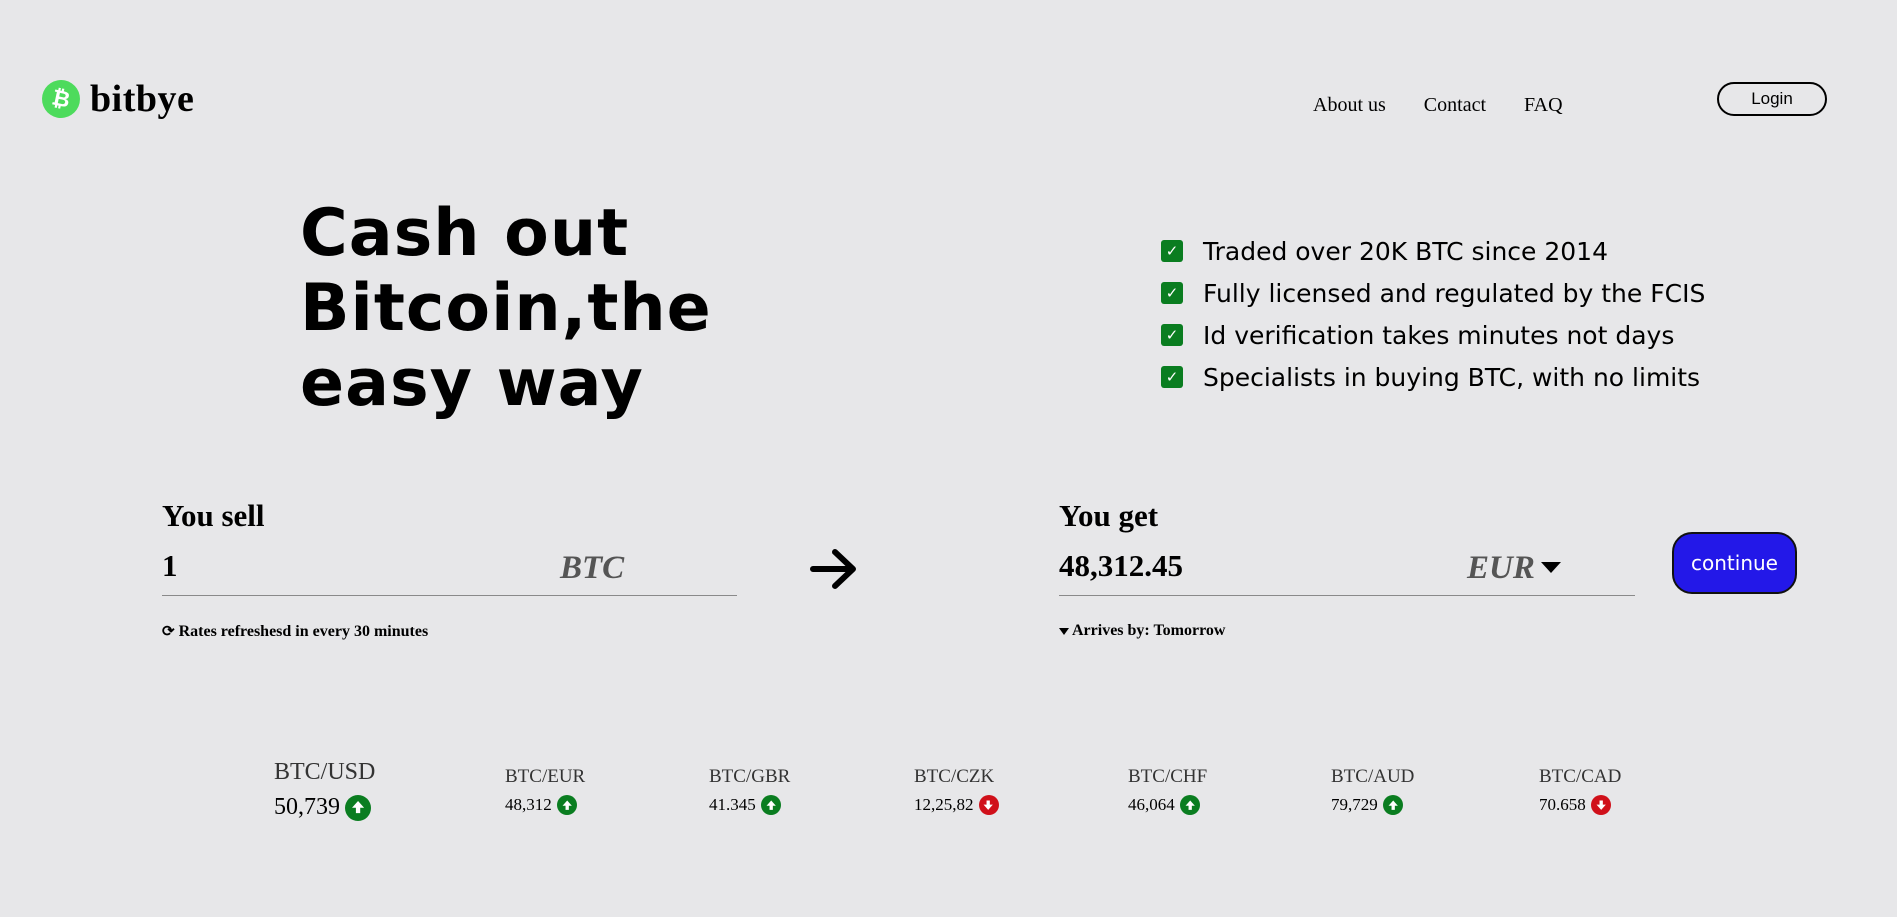 The width and height of the screenshot is (1897, 917). What do you see at coordinates (749, 790) in the screenshot?
I see `rate-item: BTC/GBR 41.345` at bounding box center [749, 790].